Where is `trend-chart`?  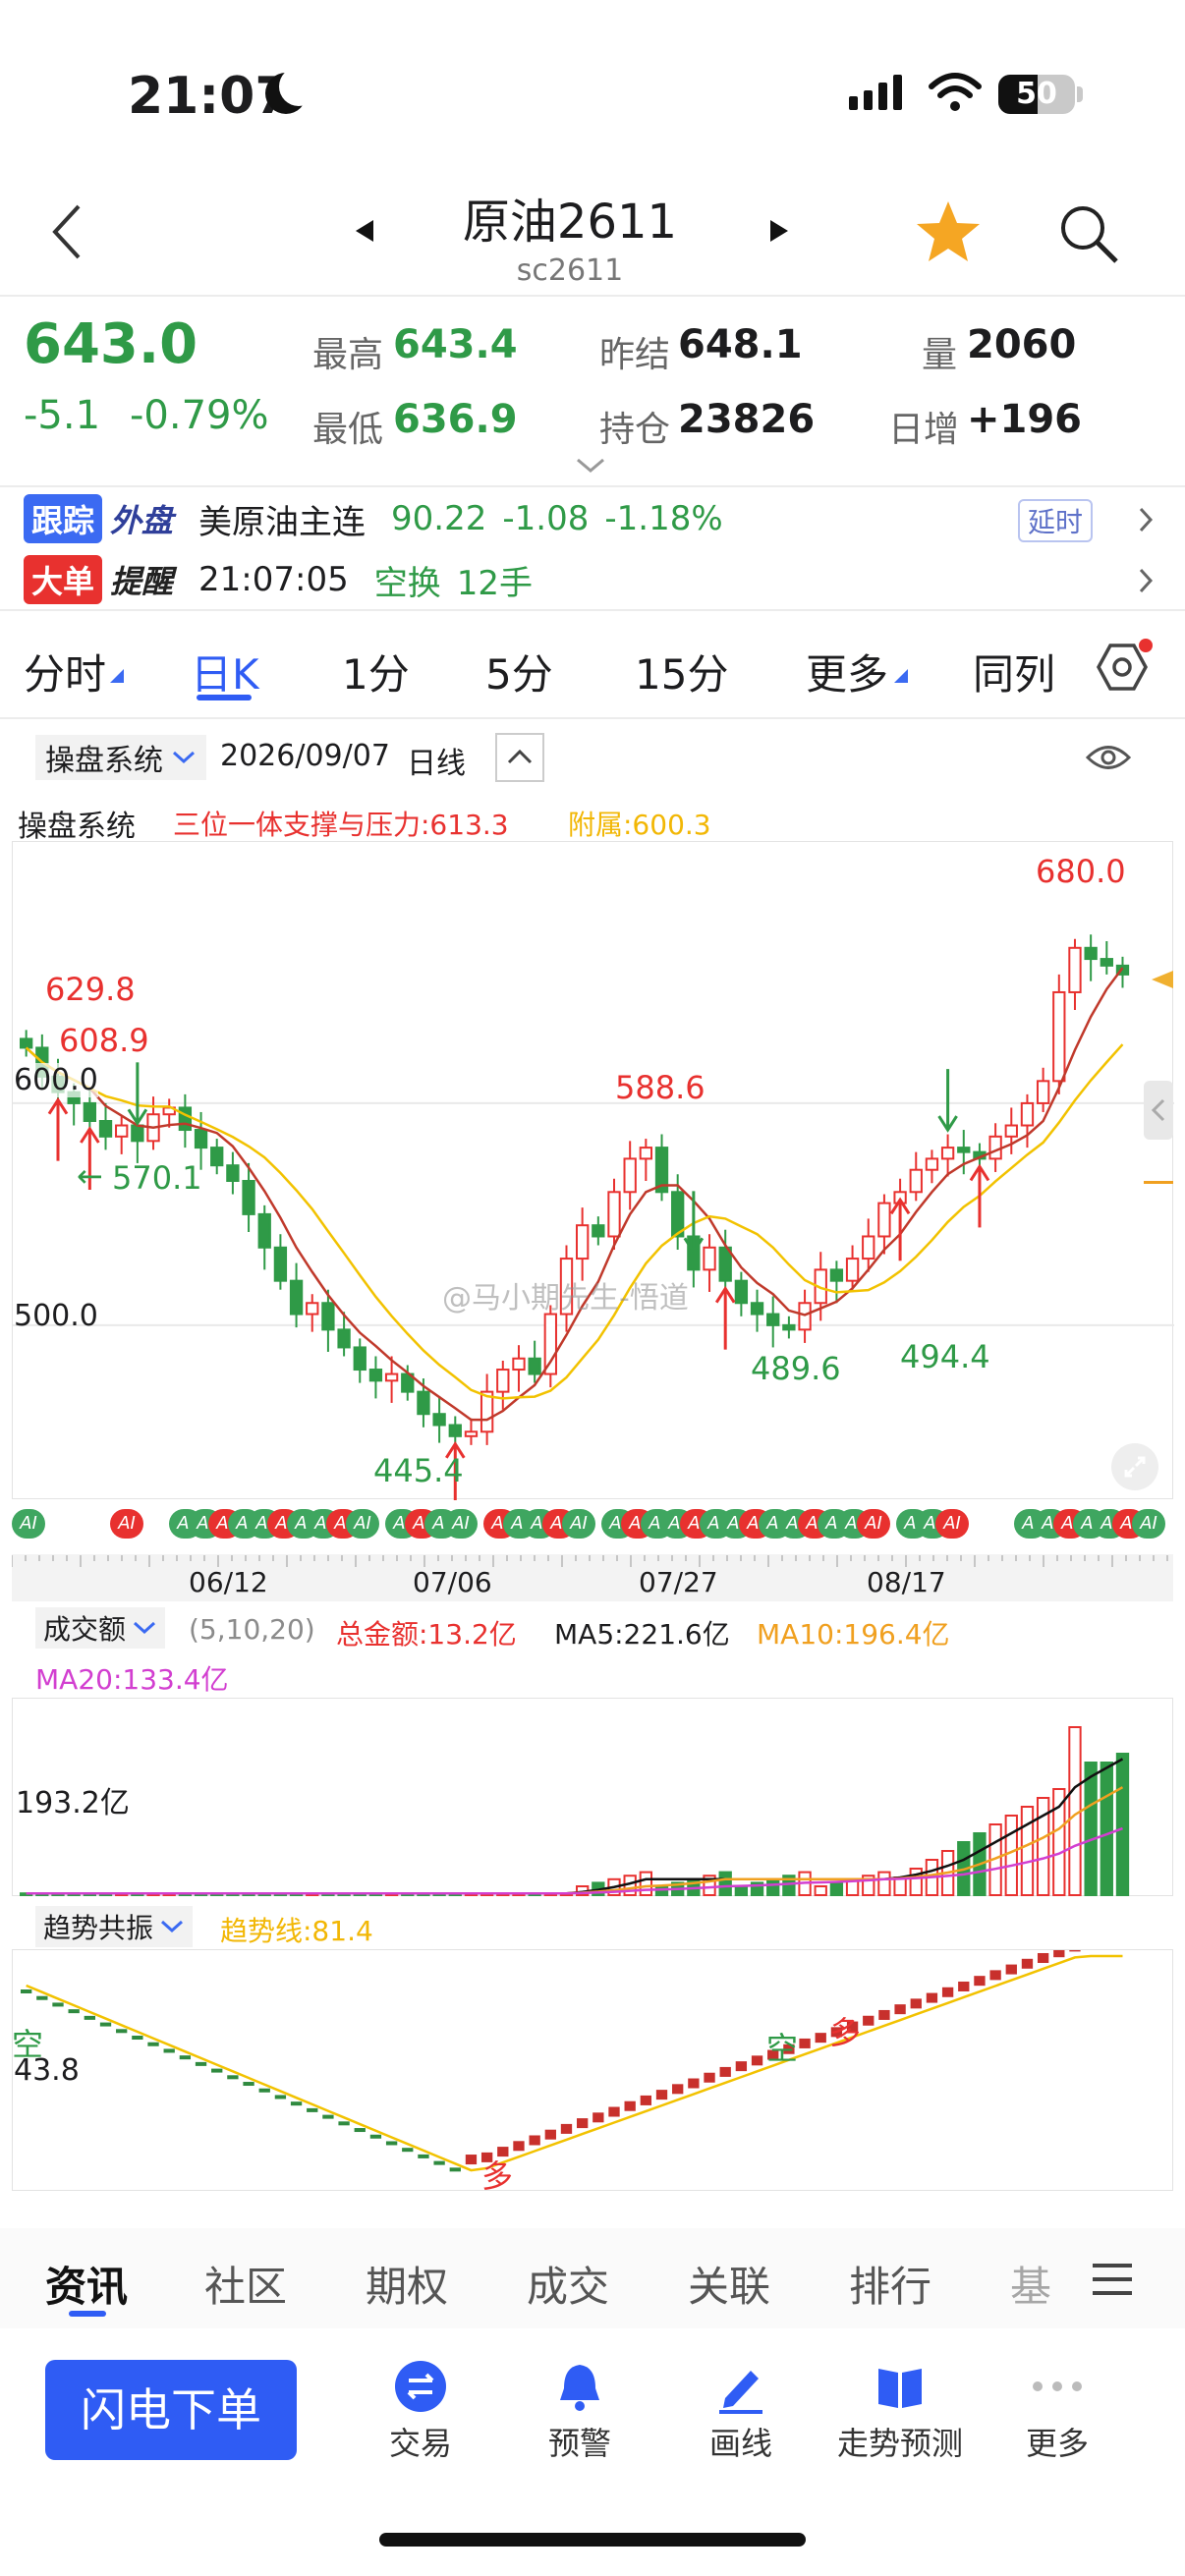
trend-chart is located at coordinates (592, 2065).